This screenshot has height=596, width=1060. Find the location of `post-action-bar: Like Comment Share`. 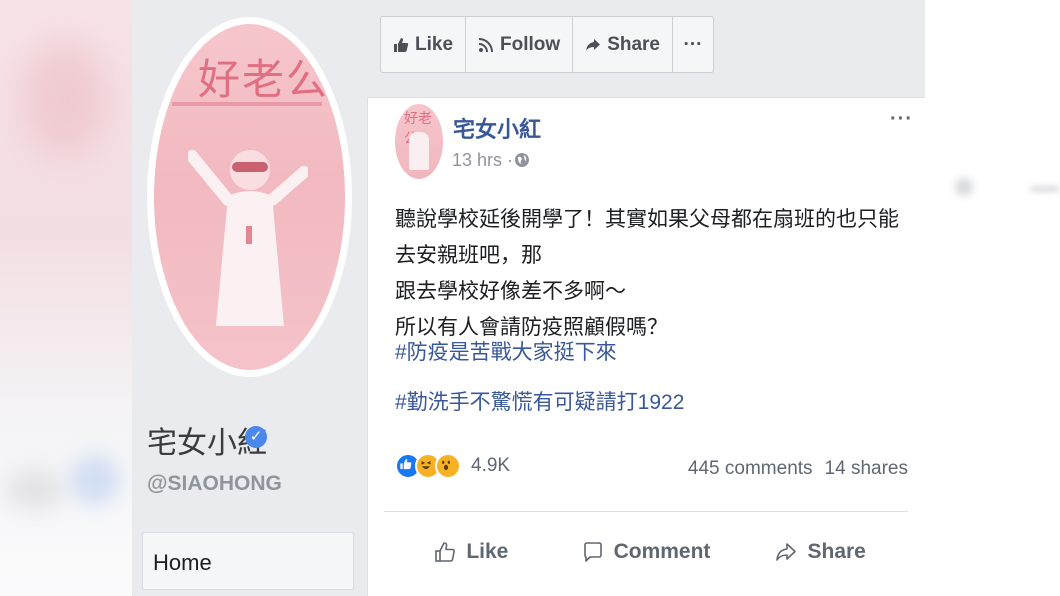

post-action-bar: Like Comment Share is located at coordinates (646, 552).